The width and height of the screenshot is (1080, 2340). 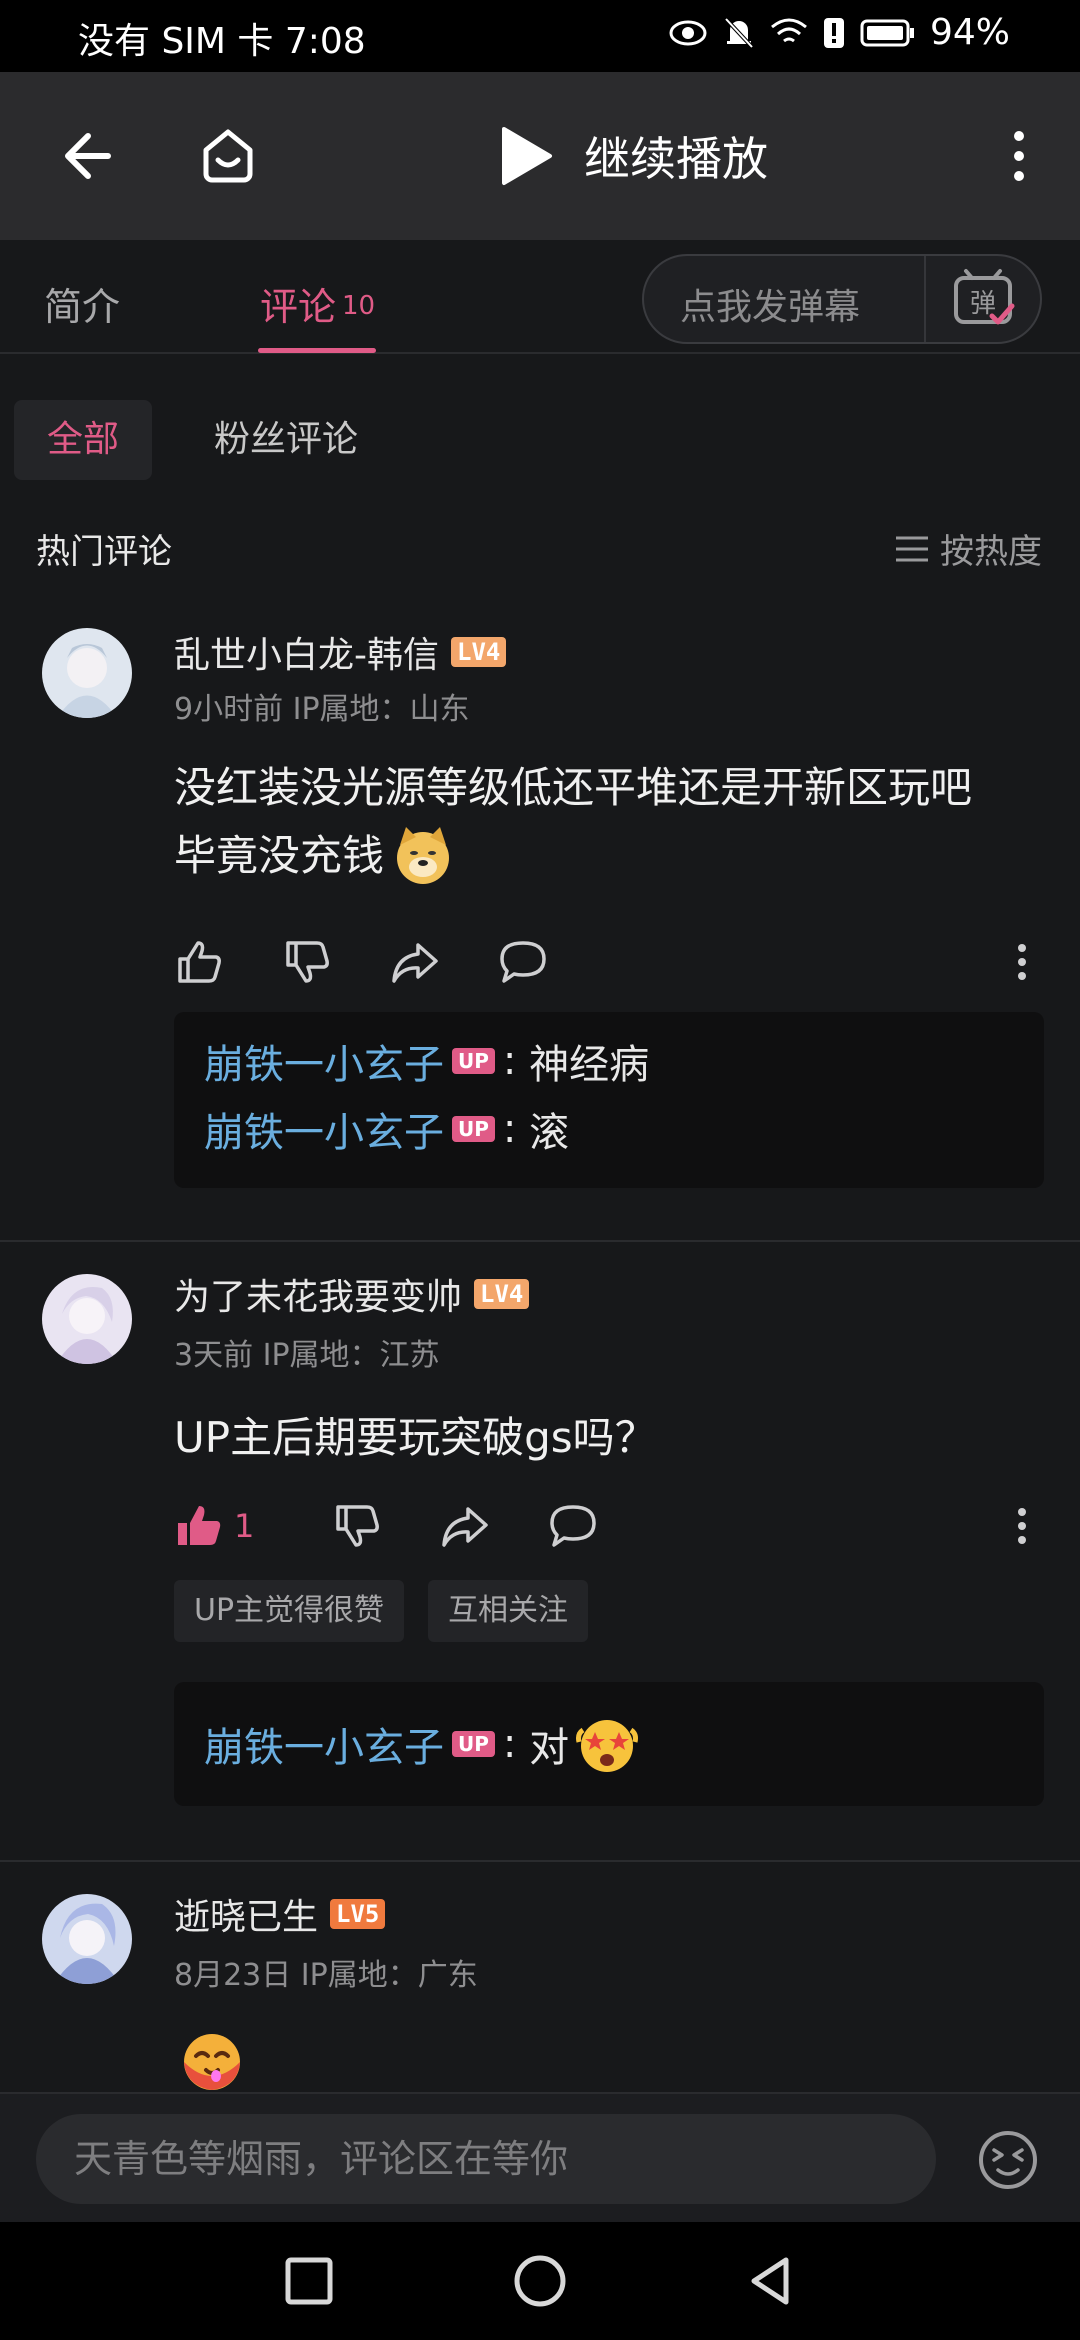 What do you see at coordinates (415, 1526) in the screenshot?
I see `comment-actions: 1` at bounding box center [415, 1526].